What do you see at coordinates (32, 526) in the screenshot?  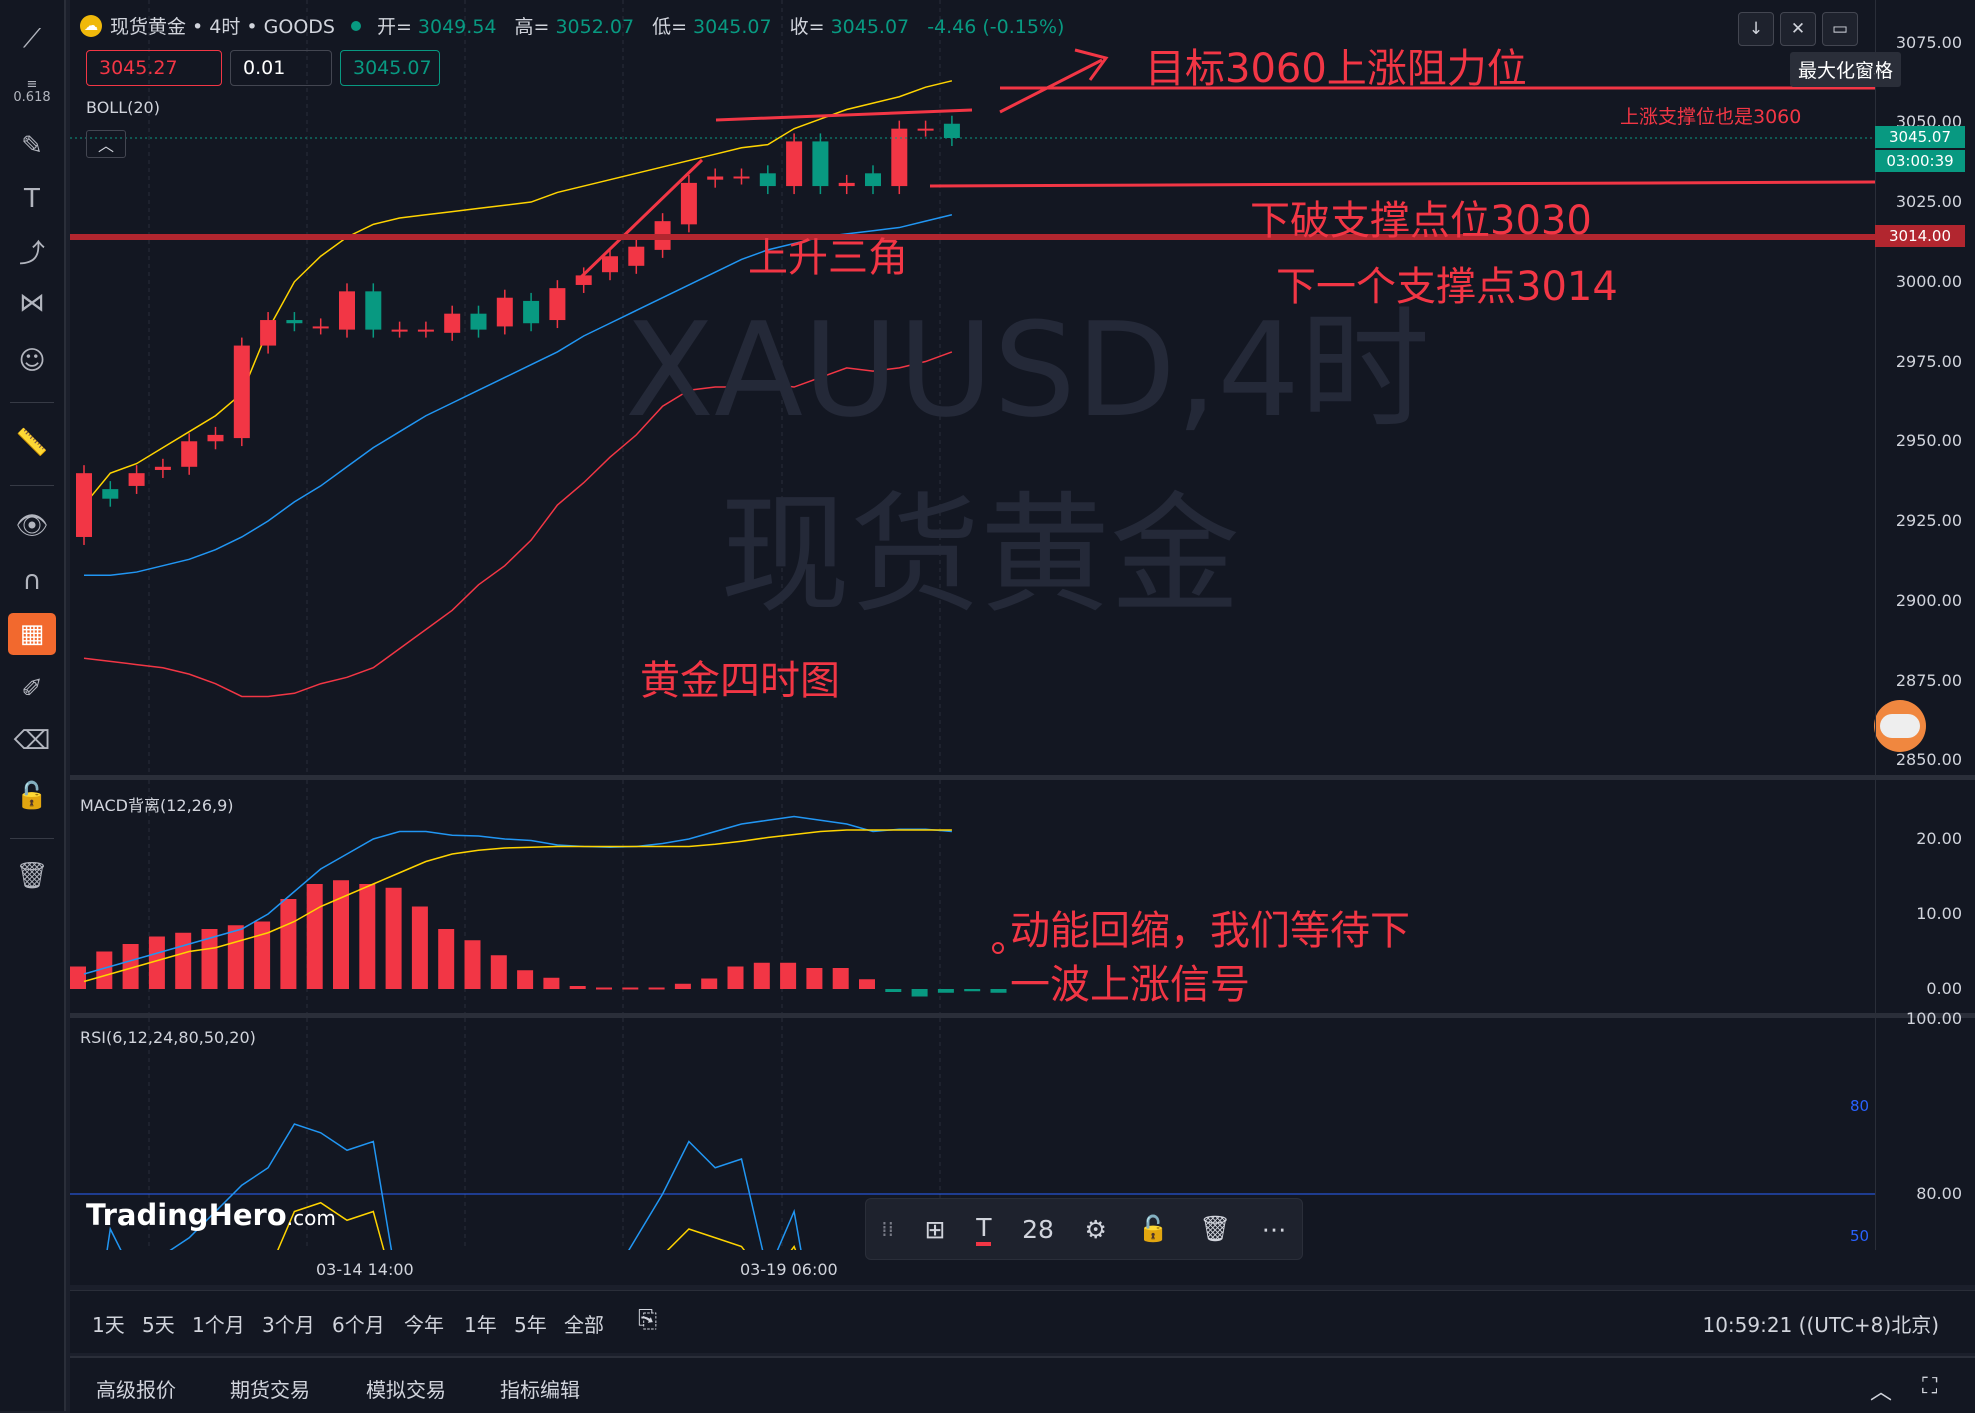 I see `eye-icon: 👁` at bounding box center [32, 526].